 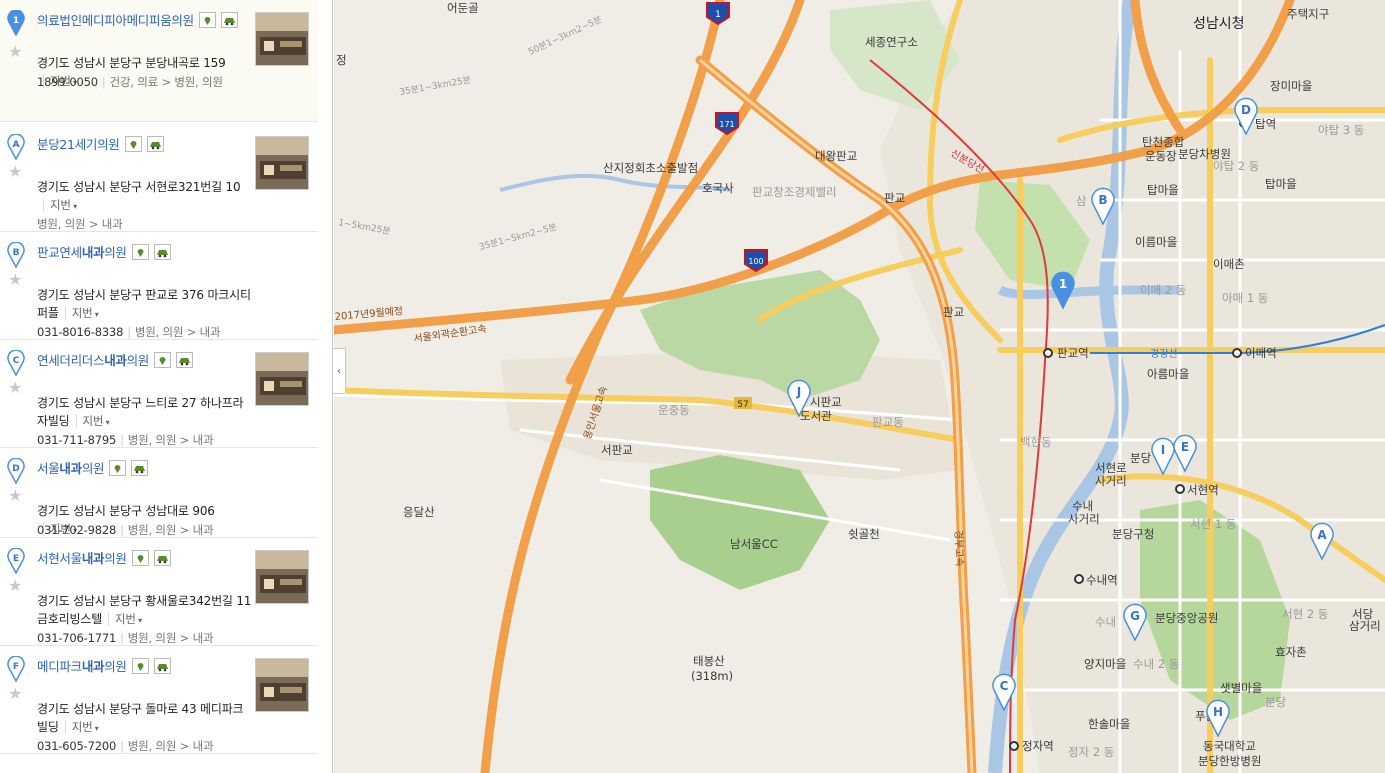 What do you see at coordinates (754, 544) in the screenshot?
I see `label-namseoul-cc: 남서울CC` at bounding box center [754, 544].